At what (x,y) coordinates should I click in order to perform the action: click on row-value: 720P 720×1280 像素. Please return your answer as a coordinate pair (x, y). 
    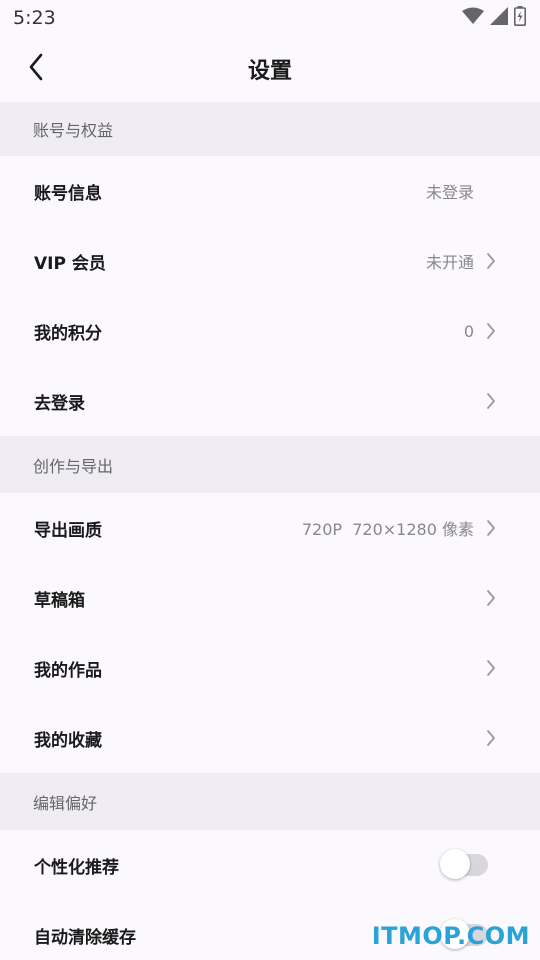
    Looking at the image, I should click on (387, 529).